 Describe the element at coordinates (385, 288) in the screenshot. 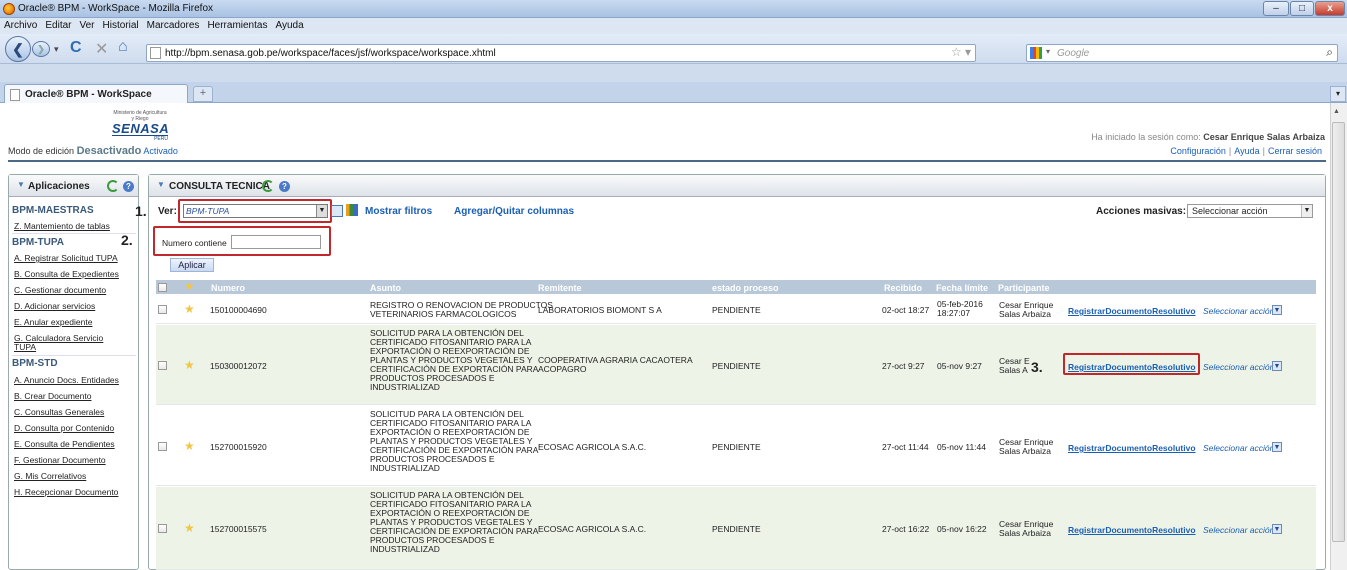

I see `col-asunto: Asunto` at that location.